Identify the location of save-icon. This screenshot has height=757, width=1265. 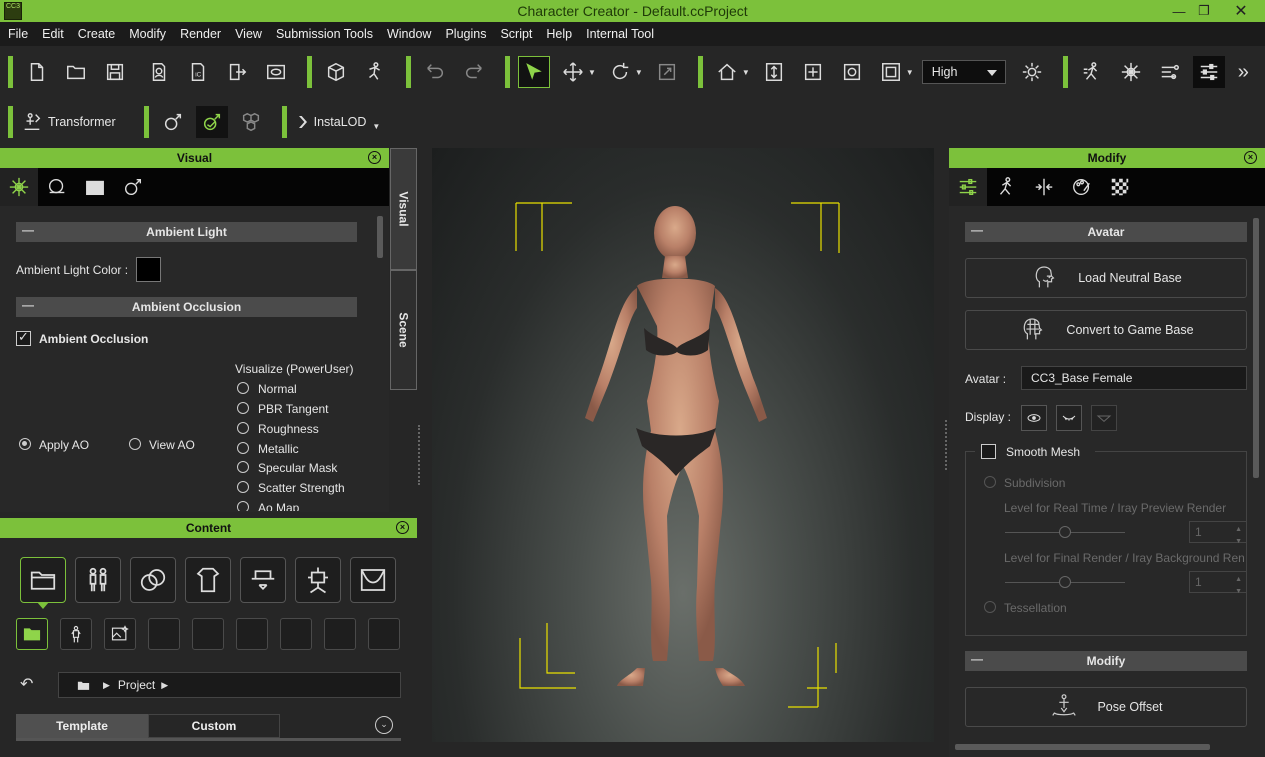
(115, 72).